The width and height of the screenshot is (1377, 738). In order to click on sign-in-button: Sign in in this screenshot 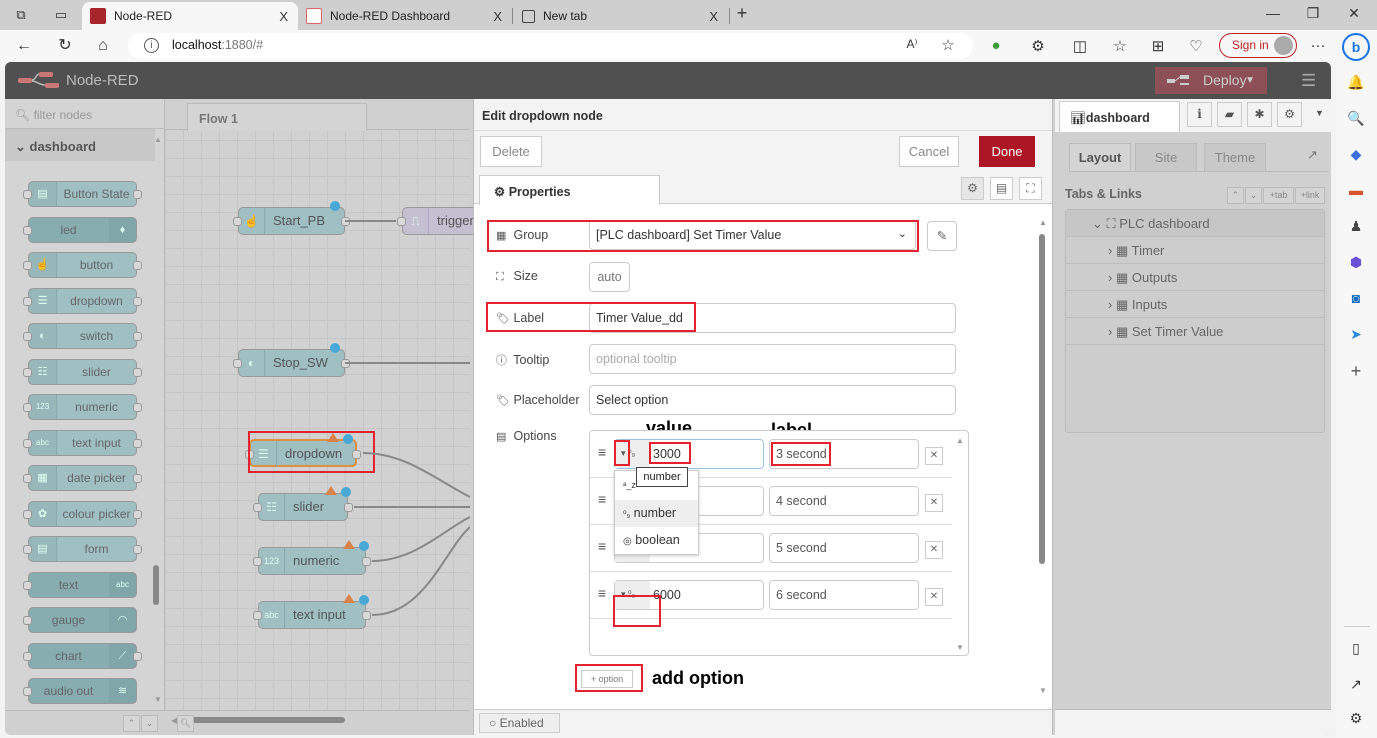, I will do `click(1258, 45)`.